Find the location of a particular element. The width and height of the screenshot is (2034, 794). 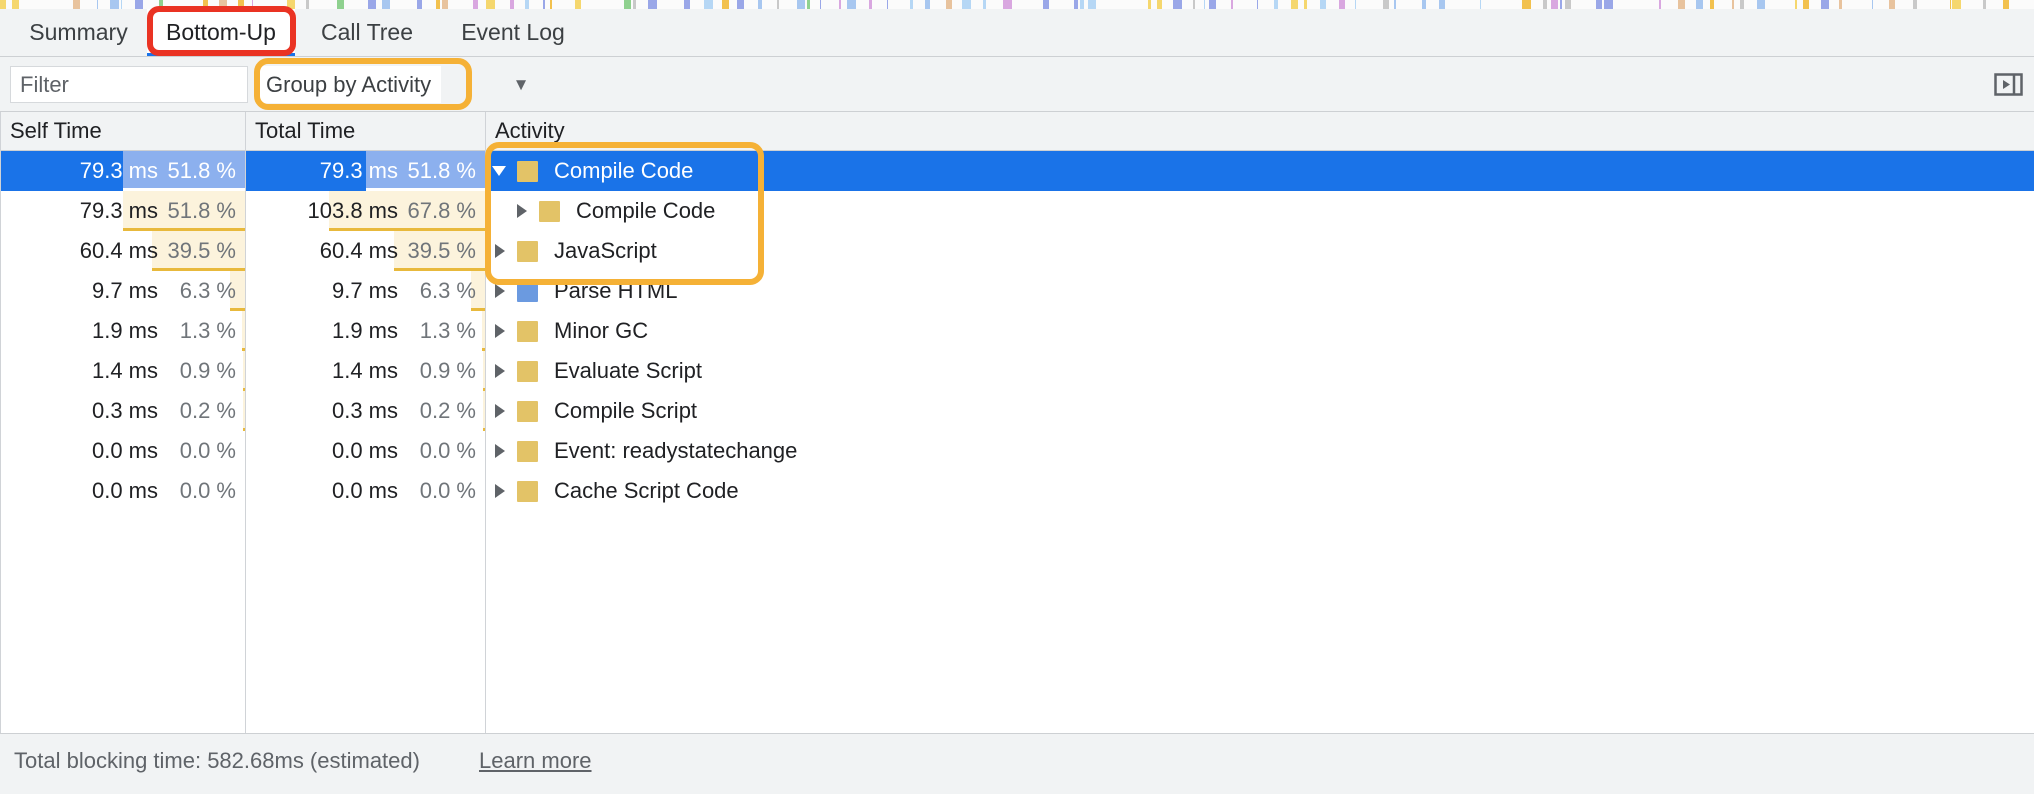

tab-summary: Summary is located at coordinates (78, 32).